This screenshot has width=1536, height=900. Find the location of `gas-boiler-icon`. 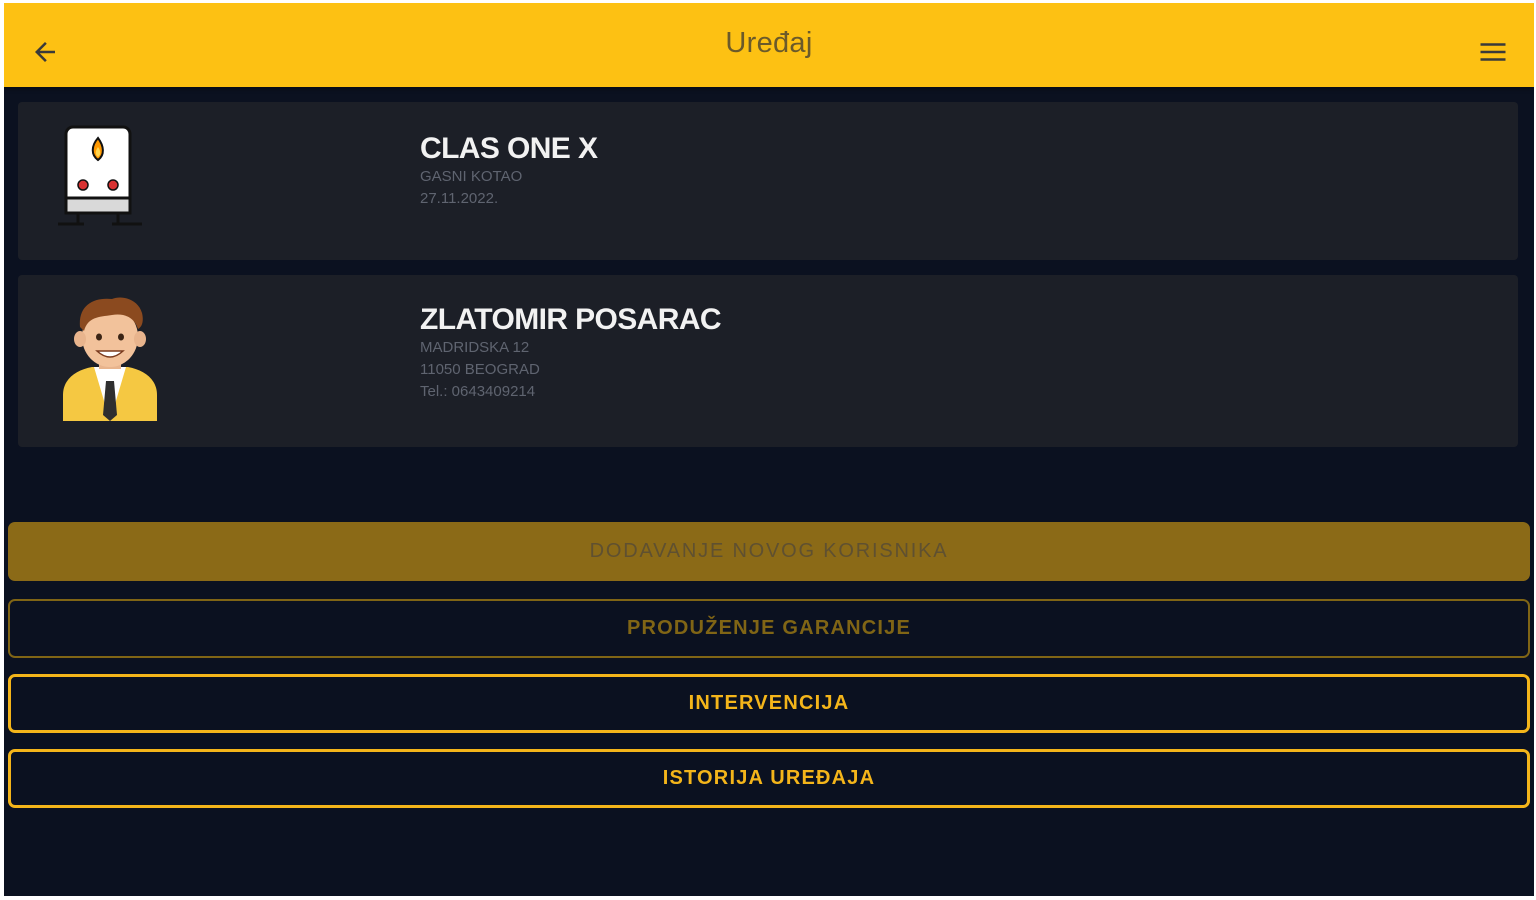

gas-boiler-icon is located at coordinates (103, 178).